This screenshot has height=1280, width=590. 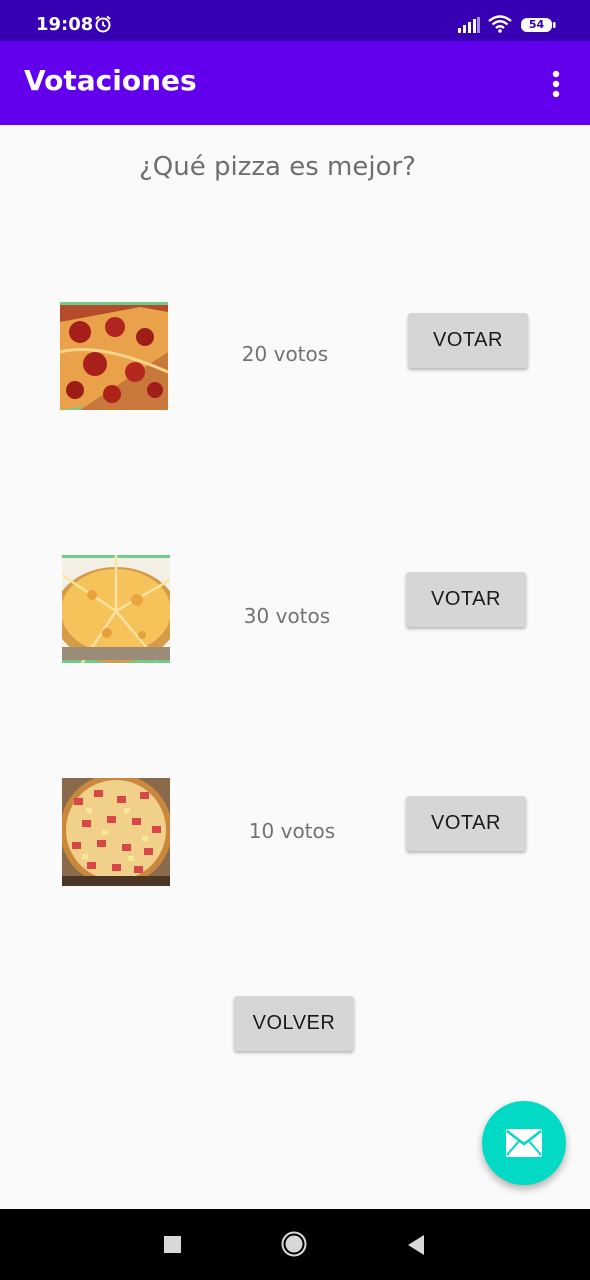 I want to click on back-icon, so click(x=416, y=1245).